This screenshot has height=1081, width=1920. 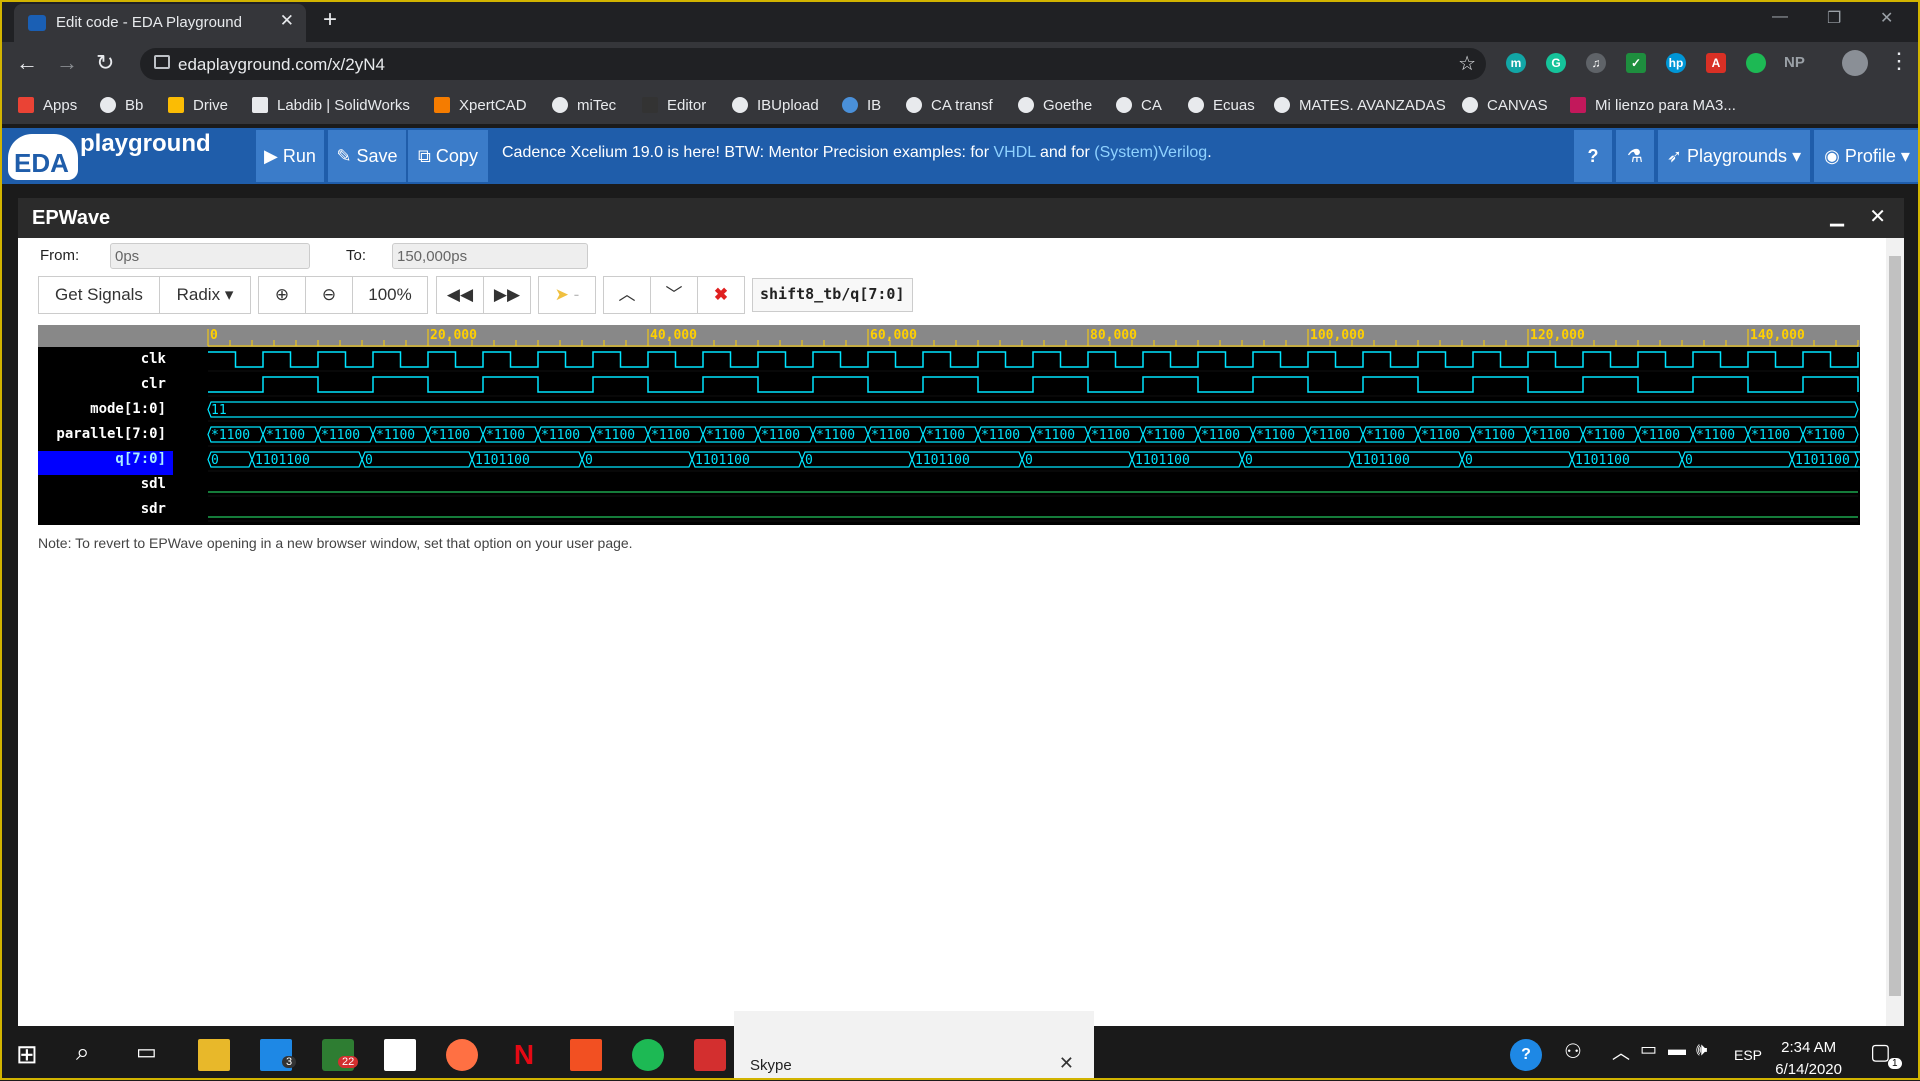 I want to click on q-value: 1101100, so click(x=942, y=460).